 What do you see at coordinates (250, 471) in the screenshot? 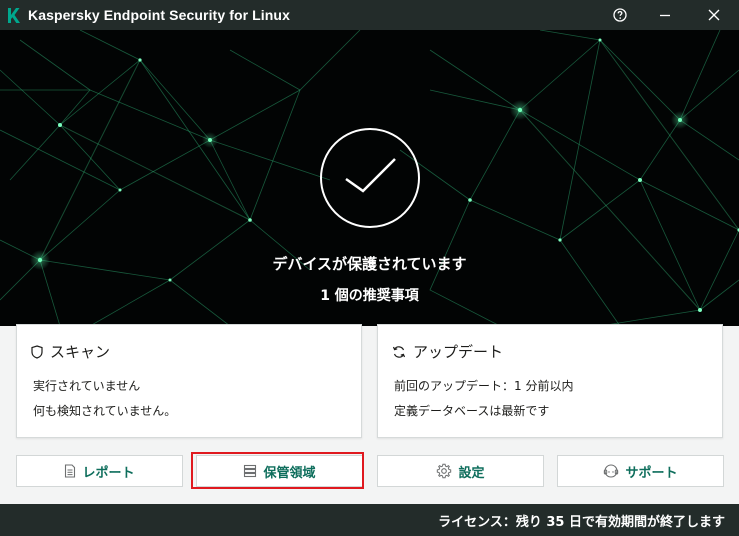
I see `storage-icon` at bounding box center [250, 471].